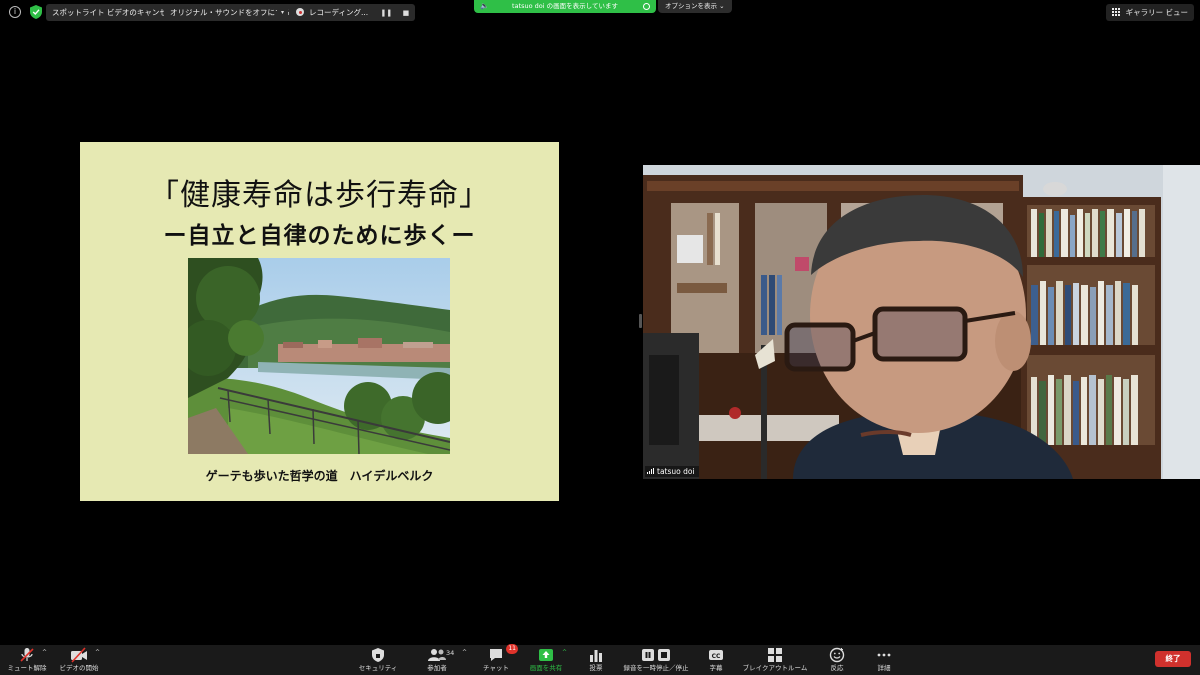  What do you see at coordinates (79, 655) in the screenshot?
I see `video-camera-off-icon` at bounding box center [79, 655].